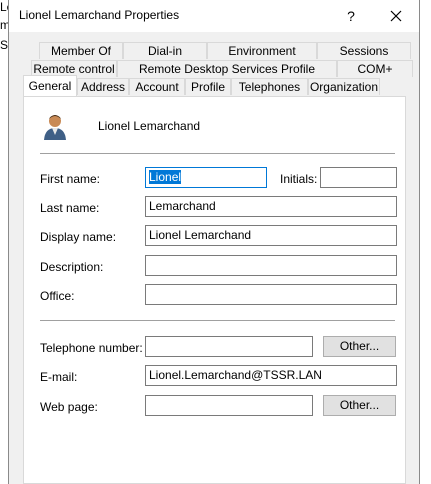  I want to click on help-button: ?, so click(351, 16).